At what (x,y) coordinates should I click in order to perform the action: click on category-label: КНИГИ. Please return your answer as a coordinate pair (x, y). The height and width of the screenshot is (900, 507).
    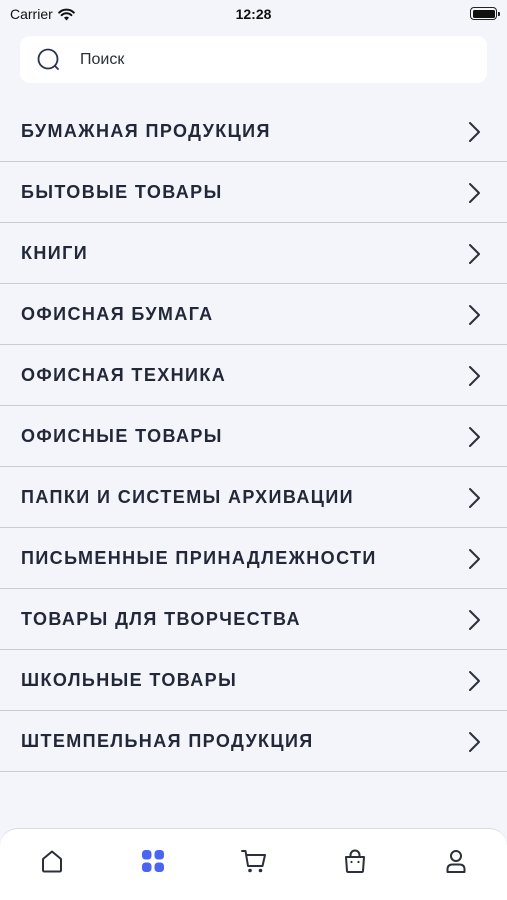
    Looking at the image, I should click on (55, 253).